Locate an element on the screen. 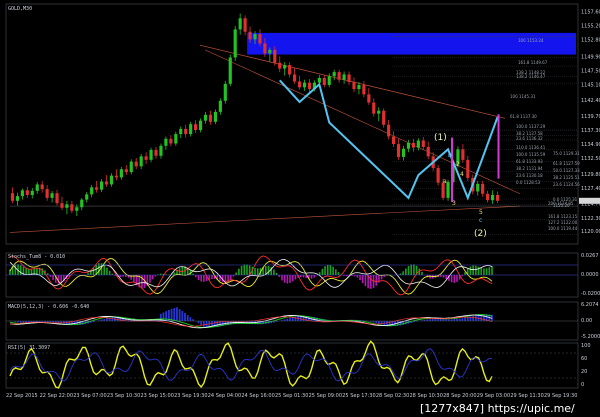 The width and height of the screenshot is (600, 417). time-tick-label: 25 Sep 09:00 is located at coordinates (325, 396).